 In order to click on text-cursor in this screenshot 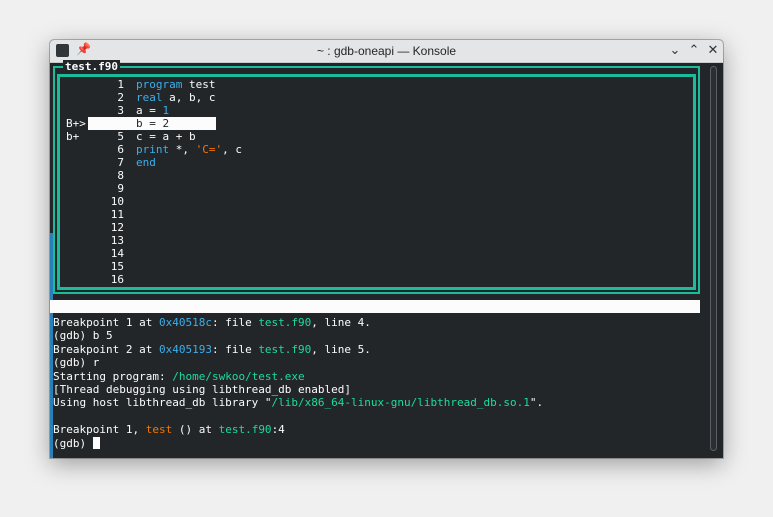, I will do `click(96, 442)`.